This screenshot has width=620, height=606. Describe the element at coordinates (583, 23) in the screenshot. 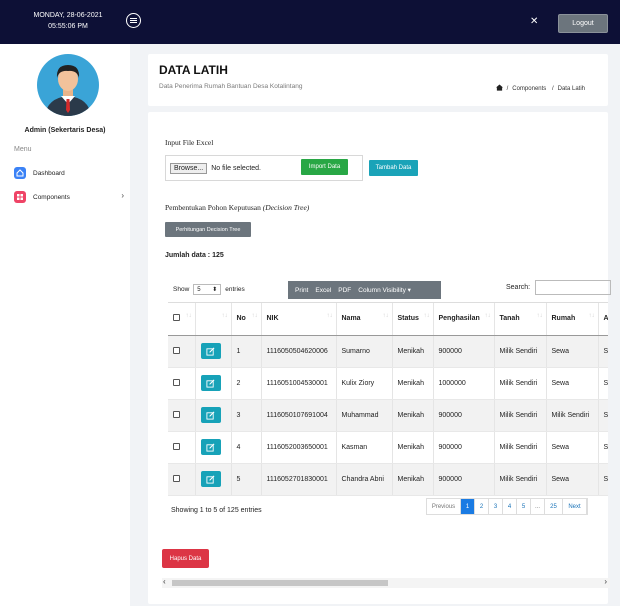

I see `logout-button: Logout` at that location.